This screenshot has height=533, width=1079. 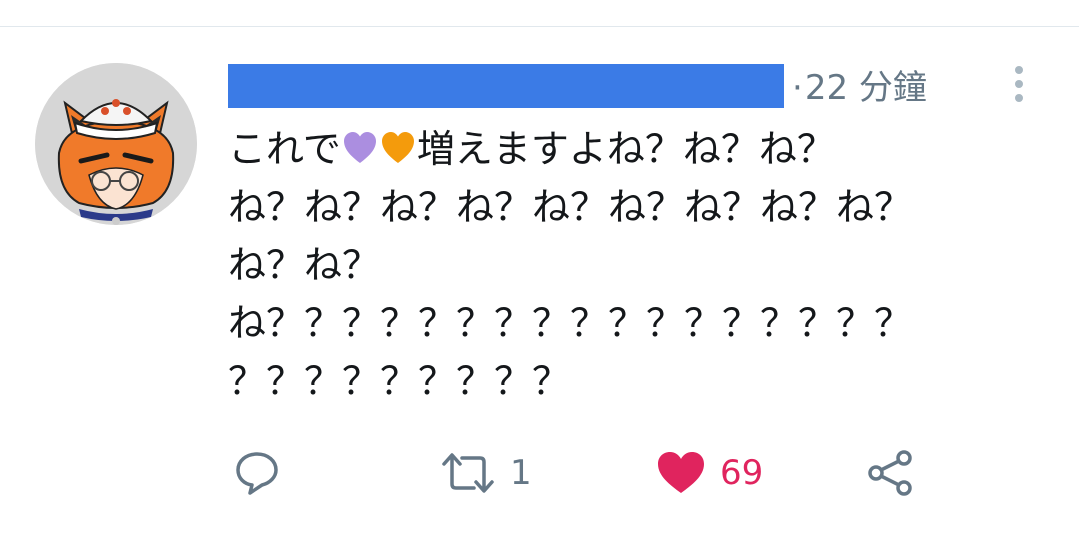 I want to click on tweet-text-line: ね？ね？ね？ね？ね？ね？ね？ね？ね？, so click(x=570, y=207).